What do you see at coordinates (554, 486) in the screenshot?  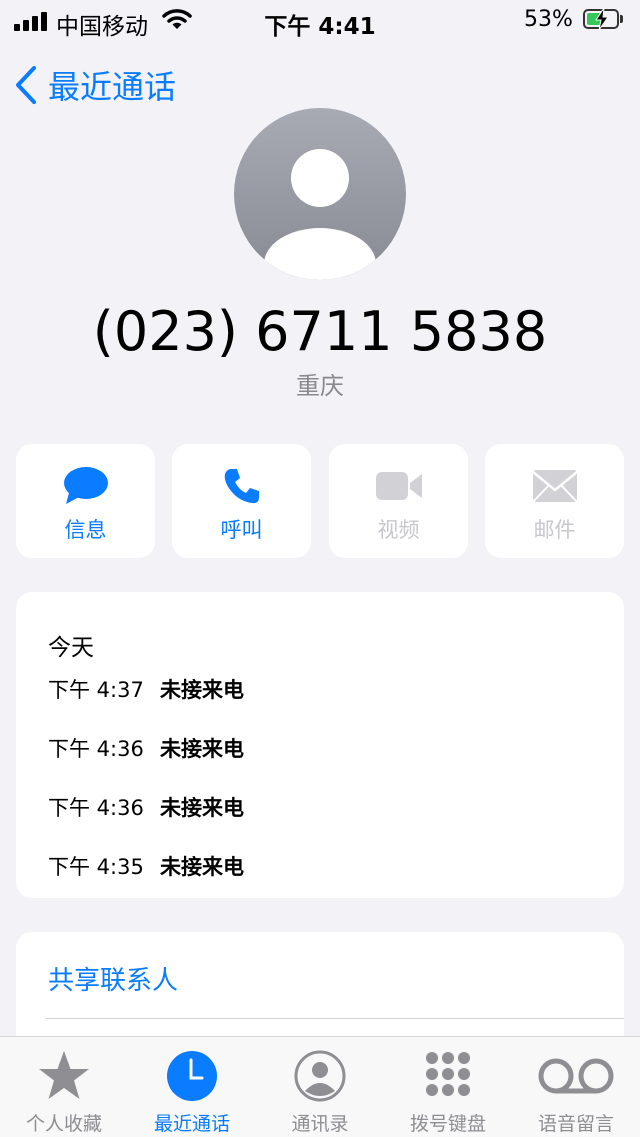 I see `envelope-icon` at bounding box center [554, 486].